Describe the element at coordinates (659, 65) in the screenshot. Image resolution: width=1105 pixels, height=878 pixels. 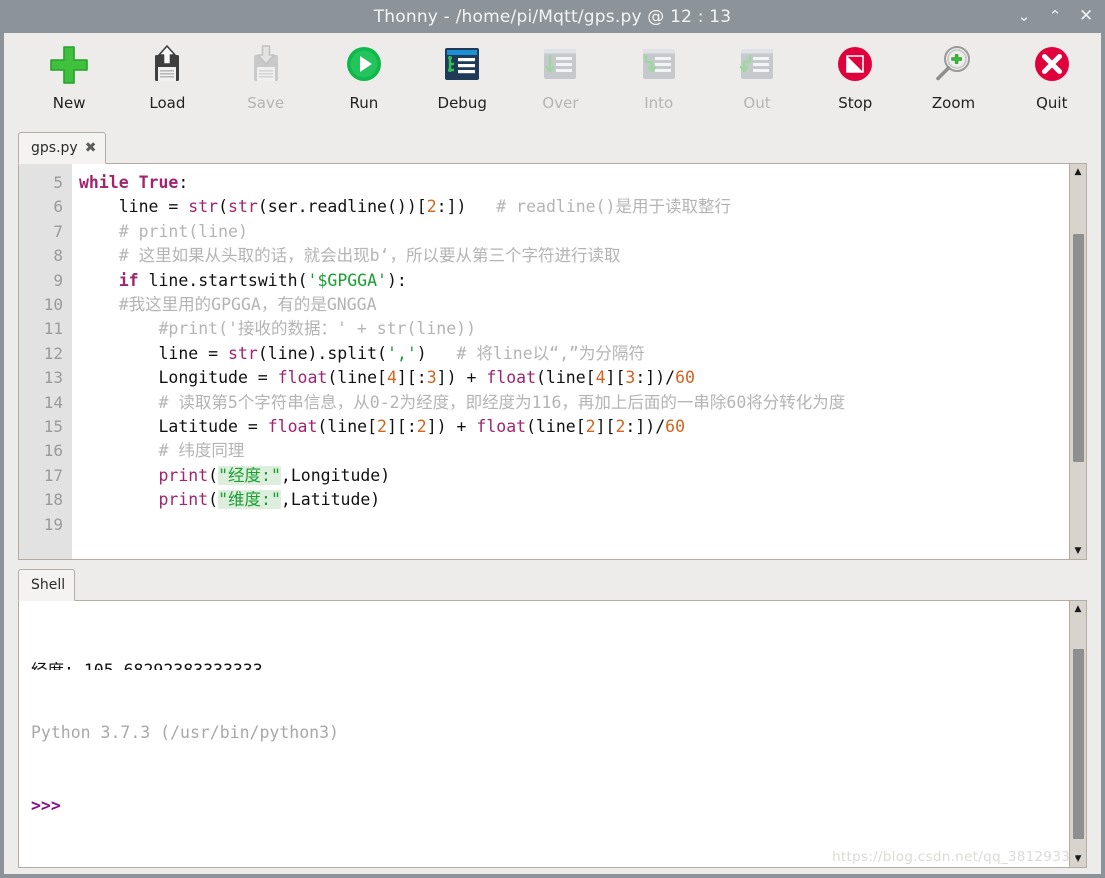
I see `step-into-icon` at that location.